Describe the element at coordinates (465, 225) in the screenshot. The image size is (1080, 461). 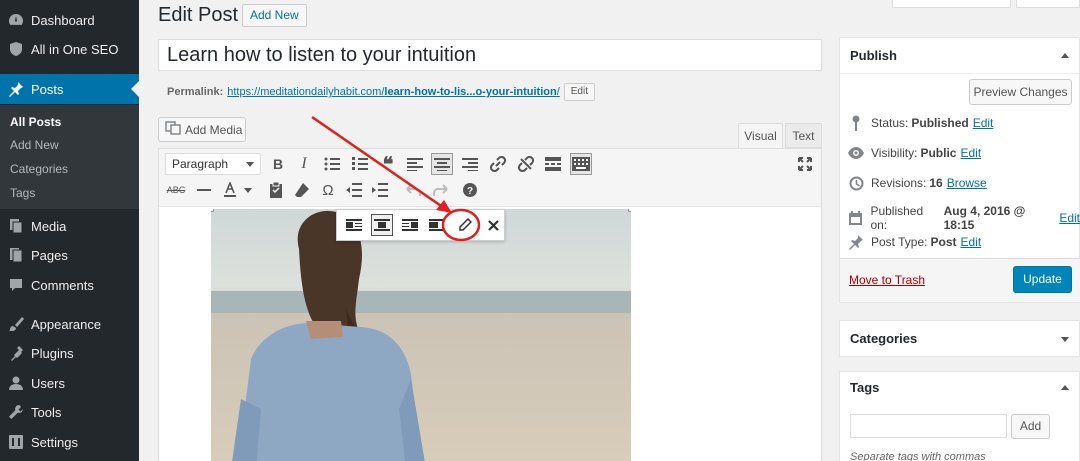
I see `image-edit-button` at that location.